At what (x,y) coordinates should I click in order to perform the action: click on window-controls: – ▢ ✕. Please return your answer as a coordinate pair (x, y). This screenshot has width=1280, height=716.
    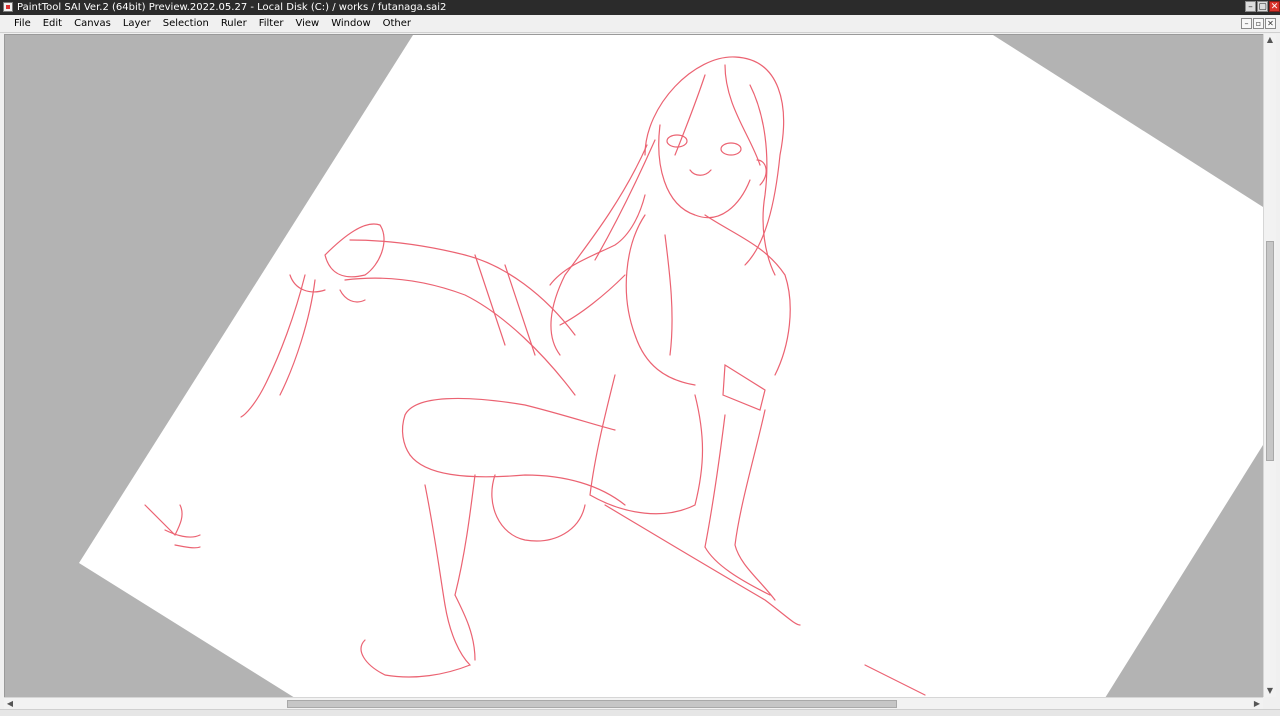
    Looking at the image, I should click on (1262, 6).